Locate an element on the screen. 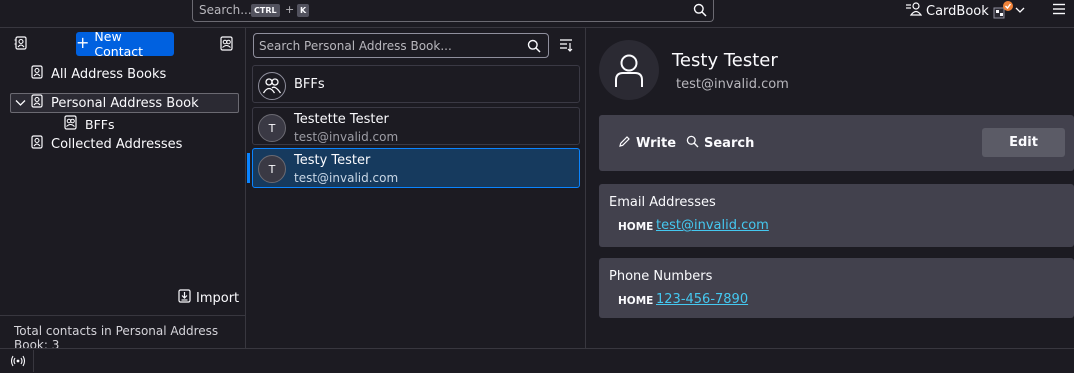 The image size is (1074, 373). mailing-list-icon is located at coordinates (70, 124).